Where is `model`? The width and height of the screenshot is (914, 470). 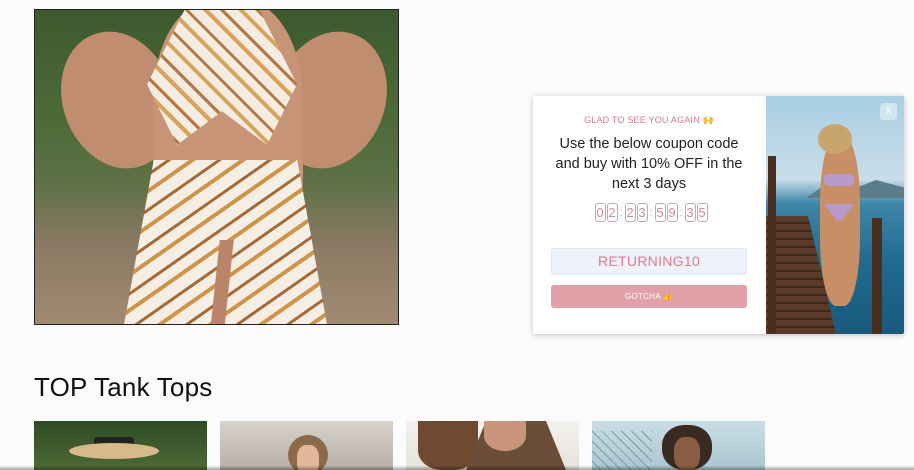 model is located at coordinates (840, 221).